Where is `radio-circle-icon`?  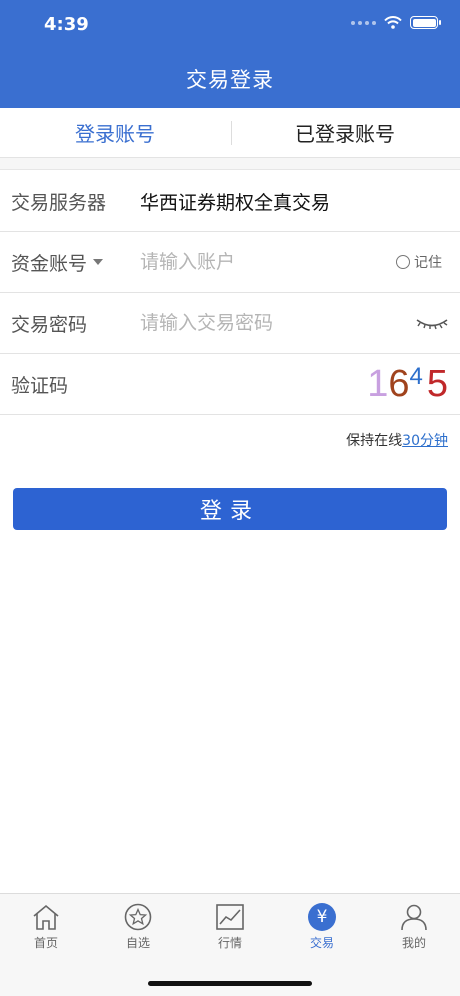
radio-circle-icon is located at coordinates (403, 262).